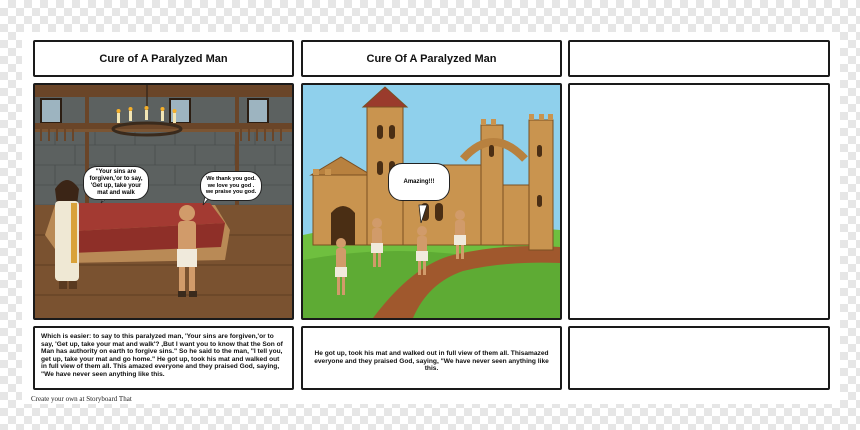 The height and width of the screenshot is (430, 860). I want to click on panel-1-title: Cure of A Paralyzed Man, so click(163, 58).